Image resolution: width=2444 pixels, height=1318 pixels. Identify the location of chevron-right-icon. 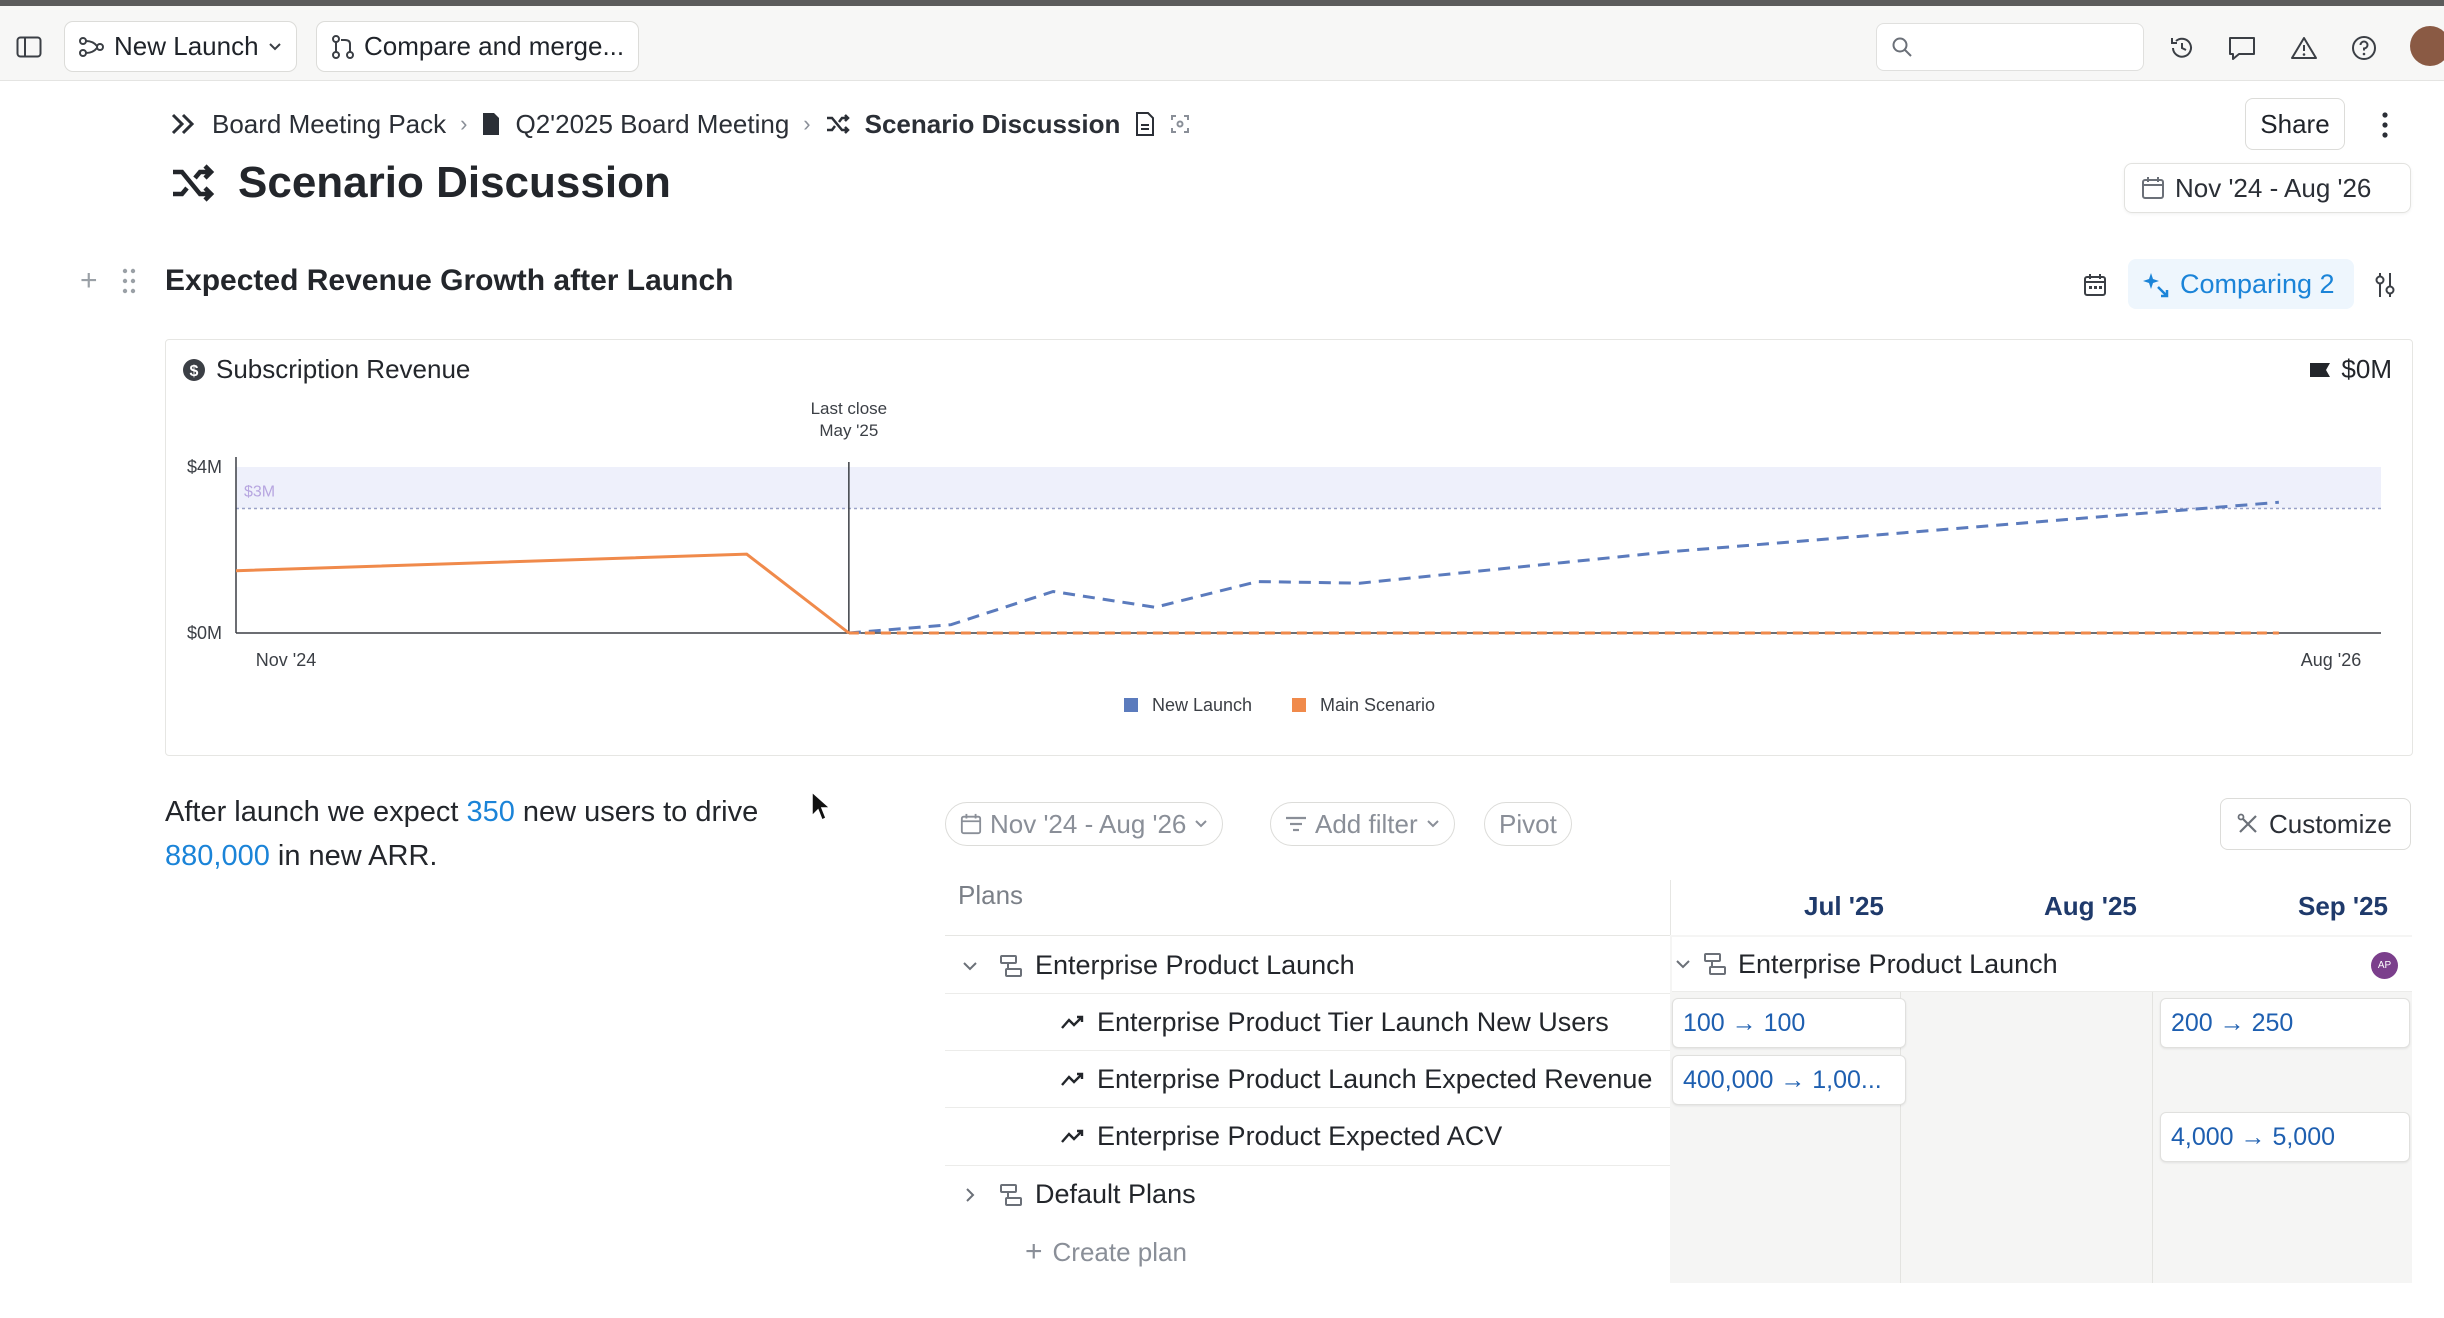
(970, 1195).